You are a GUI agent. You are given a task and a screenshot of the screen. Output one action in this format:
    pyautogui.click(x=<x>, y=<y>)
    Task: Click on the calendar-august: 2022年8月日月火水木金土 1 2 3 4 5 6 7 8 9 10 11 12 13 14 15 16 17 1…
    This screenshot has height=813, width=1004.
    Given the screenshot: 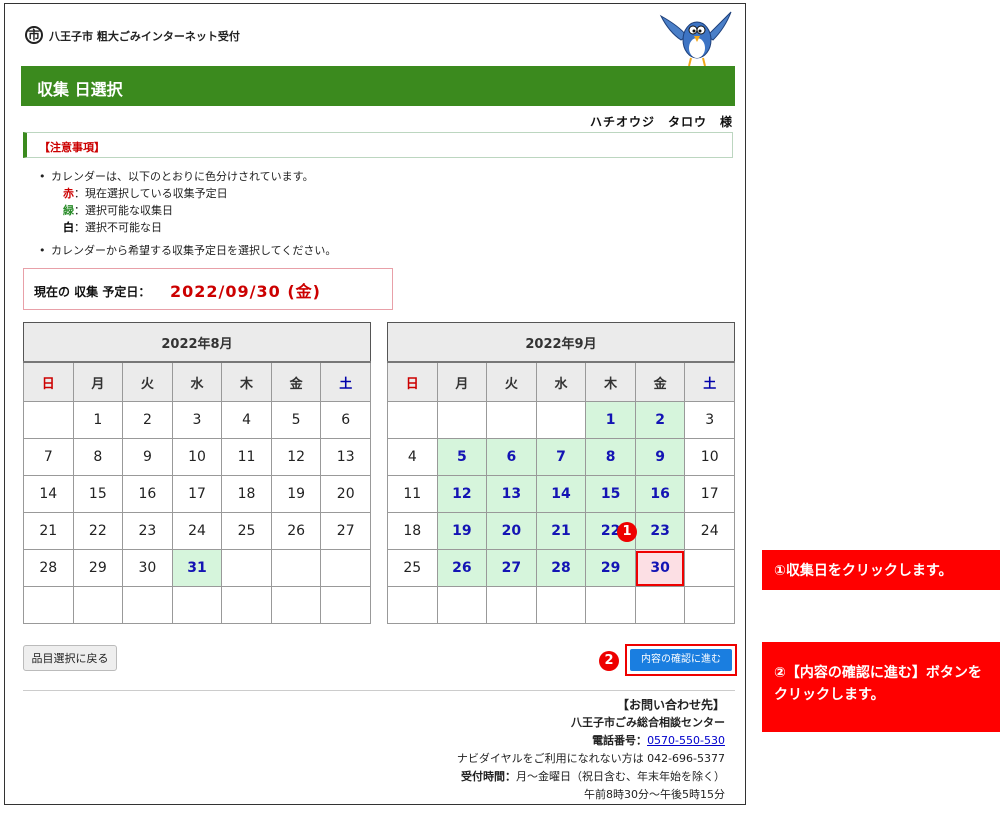 What is the action you would take?
    pyautogui.click(x=197, y=473)
    